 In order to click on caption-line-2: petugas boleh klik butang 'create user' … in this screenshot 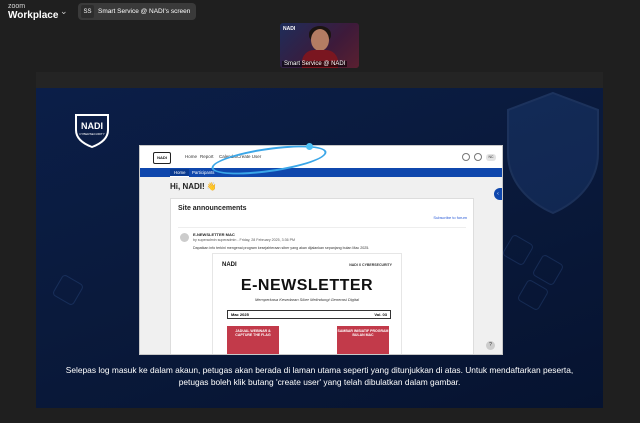, I will do `click(319, 381)`.